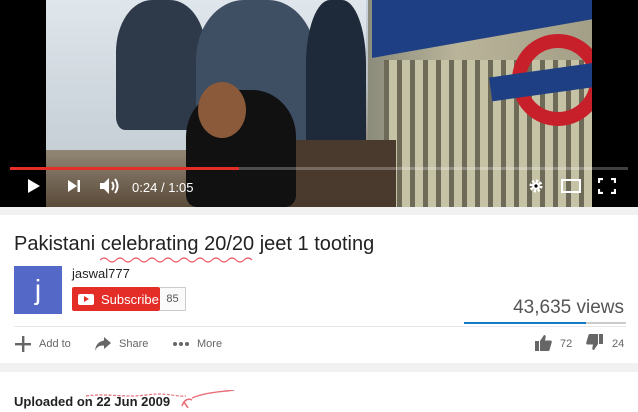  I want to click on settings-button, so click(536, 188).